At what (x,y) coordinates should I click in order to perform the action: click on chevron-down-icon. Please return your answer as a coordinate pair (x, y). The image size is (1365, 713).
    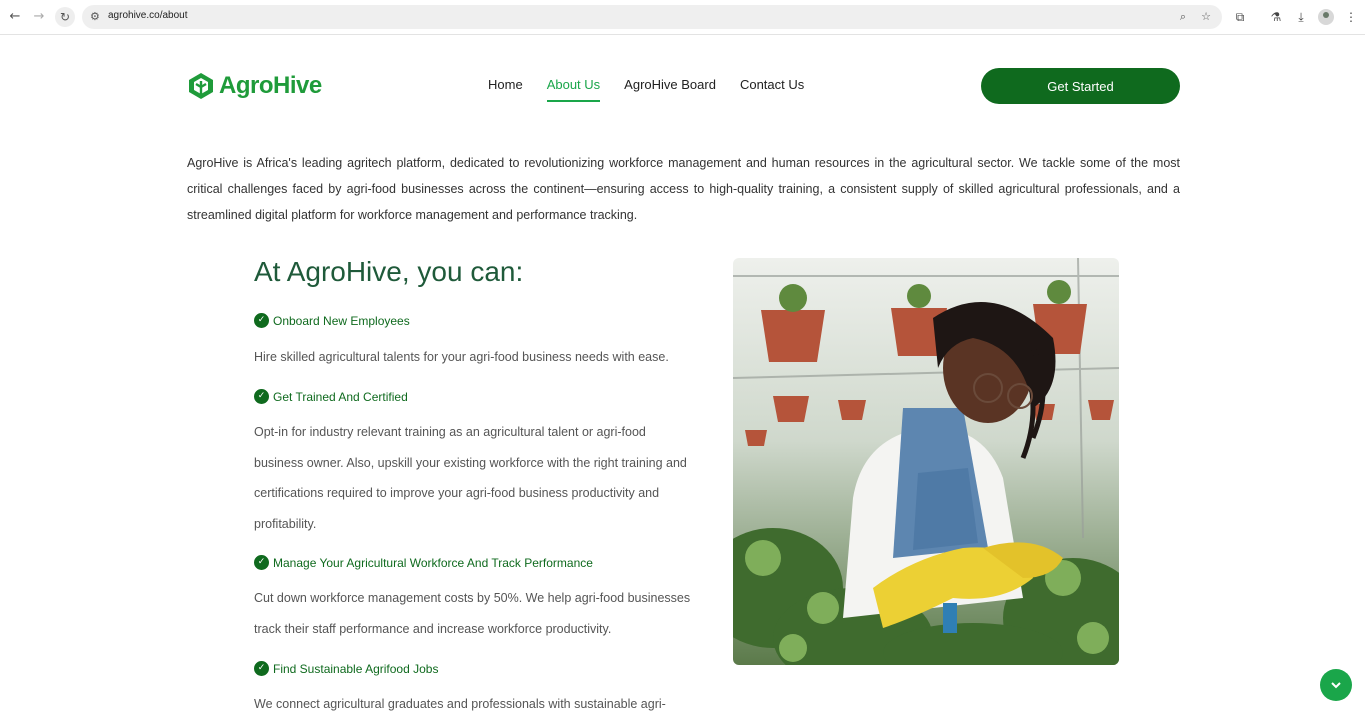
    Looking at the image, I should click on (1336, 685).